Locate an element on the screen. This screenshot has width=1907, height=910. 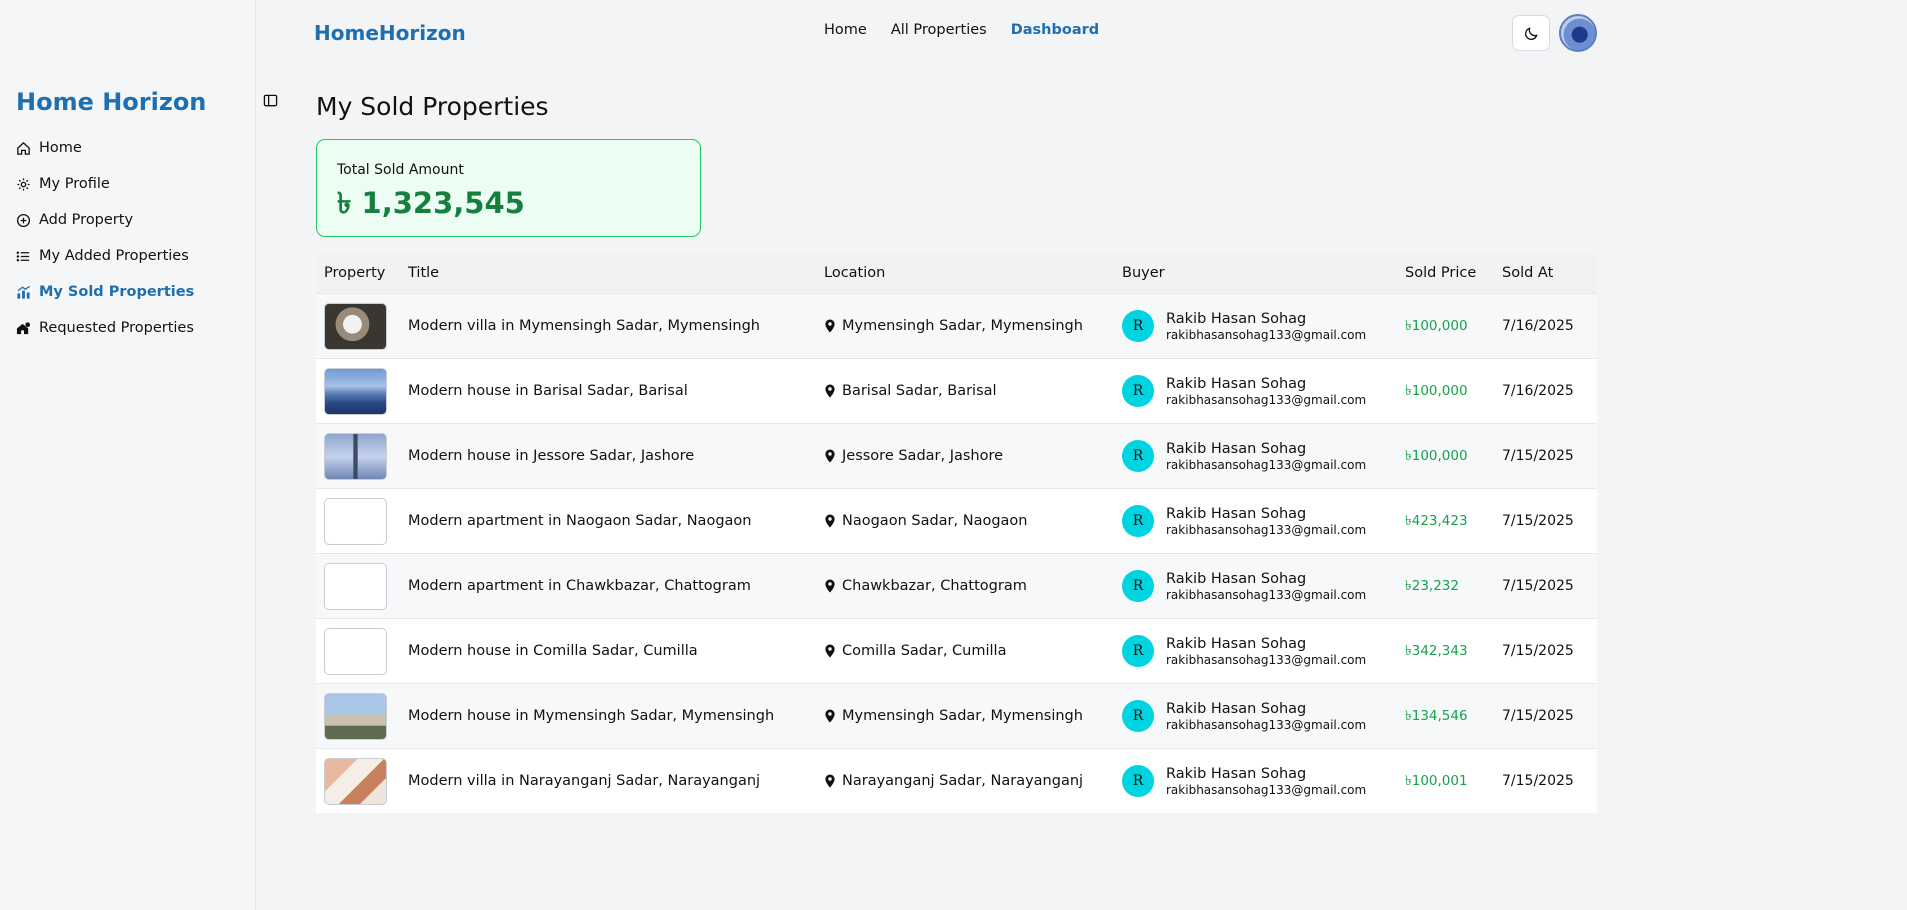
location-text: Barisal Sadar, Barisal is located at coordinates (919, 391).